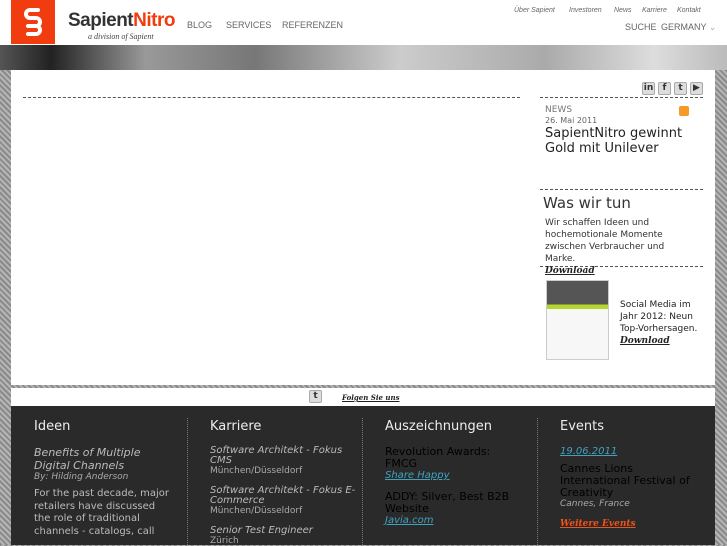 Image resolution: width=727 pixels, height=546 pixels. I want to click on util-news: News, so click(623, 10).